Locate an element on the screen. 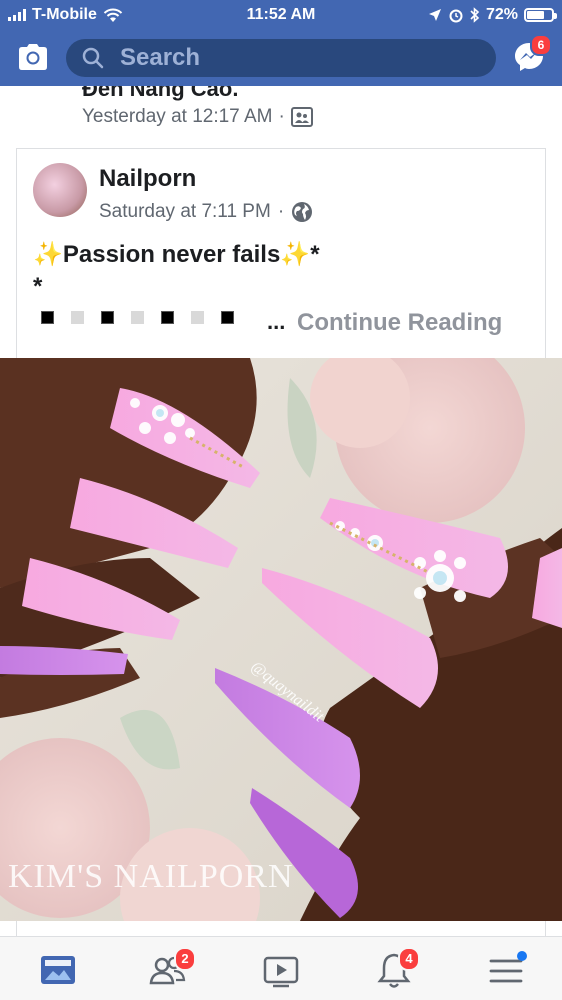 The height and width of the screenshot is (1000, 562). previous-post-timestamp: Yesterday at 12:17 AM is located at coordinates (177, 117).